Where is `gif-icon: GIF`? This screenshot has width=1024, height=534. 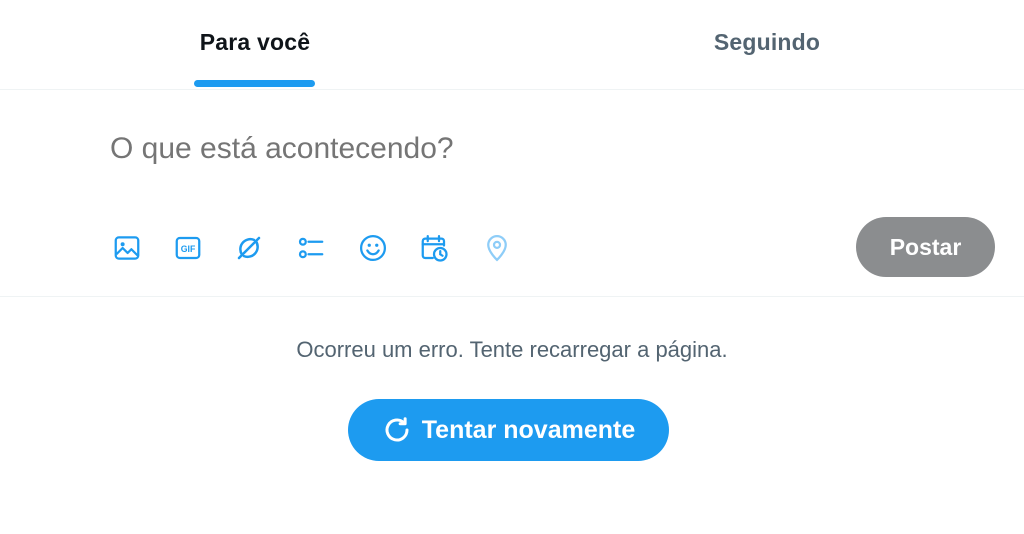
gif-icon: GIF is located at coordinates (188, 248).